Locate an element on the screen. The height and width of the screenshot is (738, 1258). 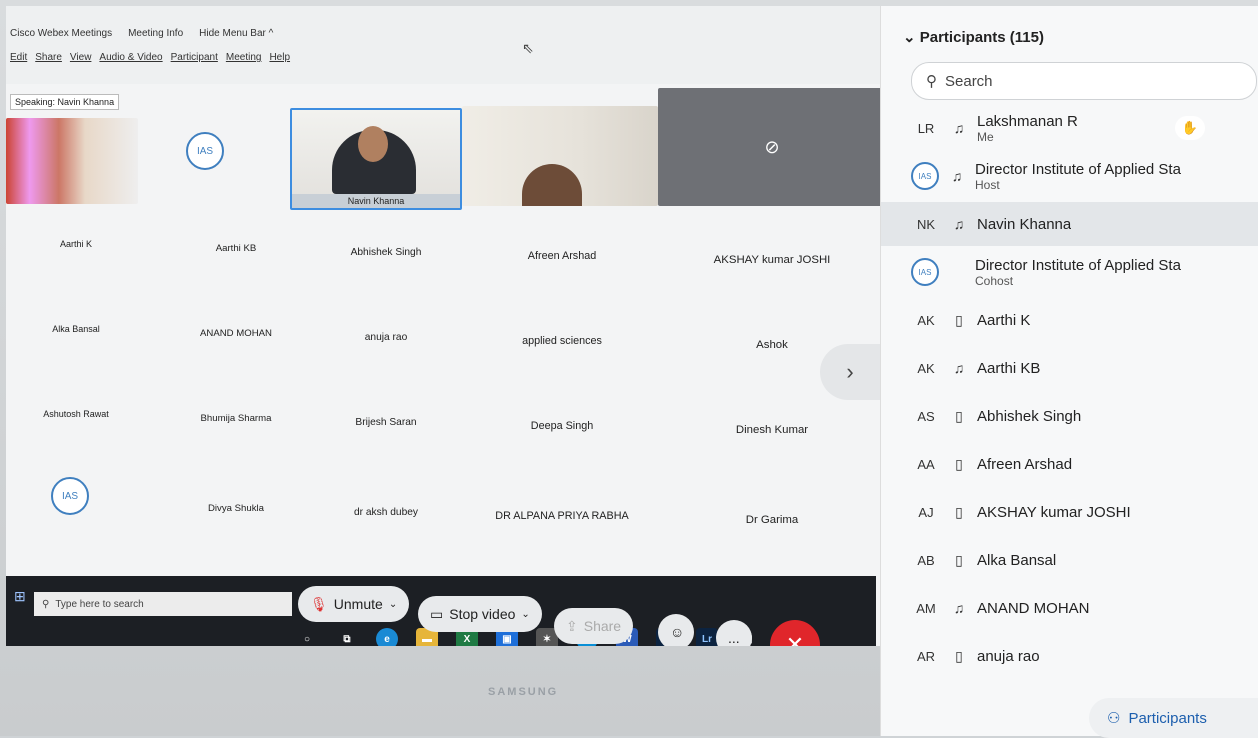
menu-item-help: Help is located at coordinates (279, 57).